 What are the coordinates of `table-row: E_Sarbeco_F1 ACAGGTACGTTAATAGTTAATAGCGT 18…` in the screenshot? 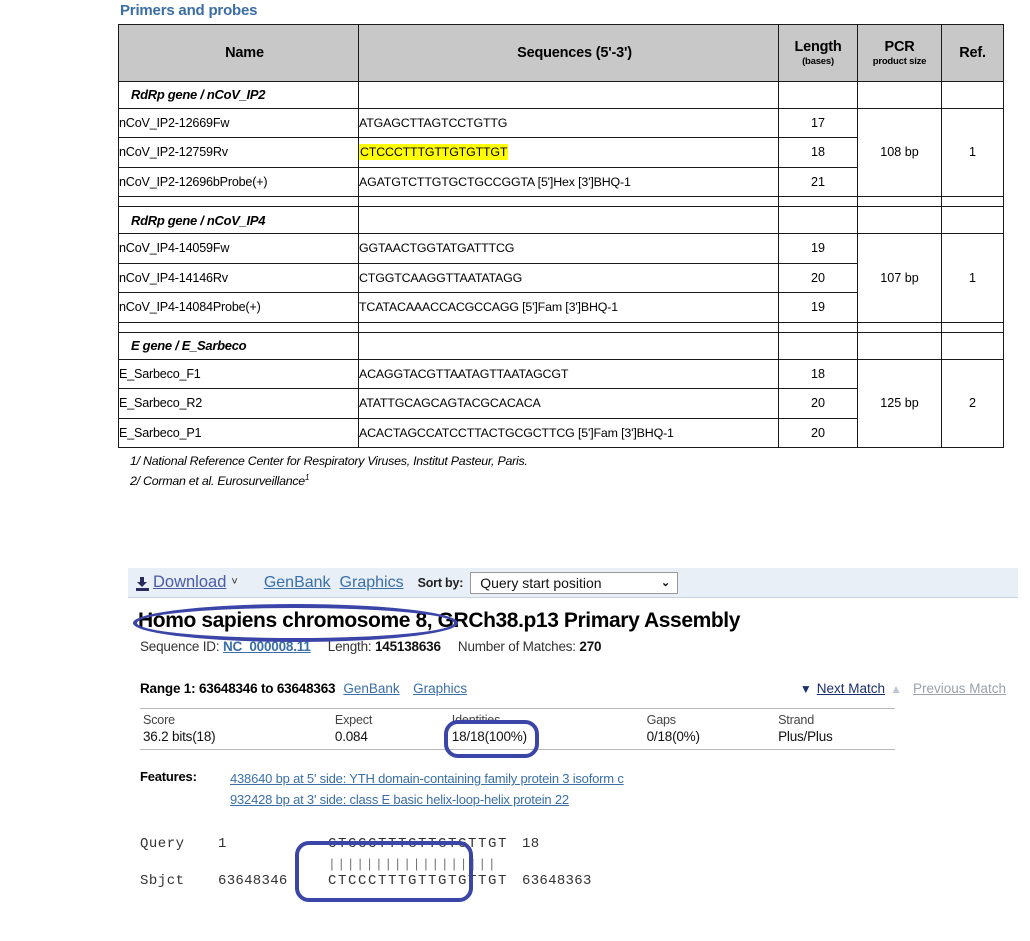 It's located at (561, 403).